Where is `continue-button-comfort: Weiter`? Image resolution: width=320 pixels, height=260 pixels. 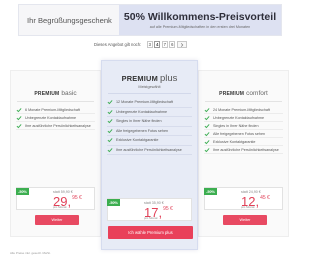
continue-button-comfort: Weiter is located at coordinates (245, 220).